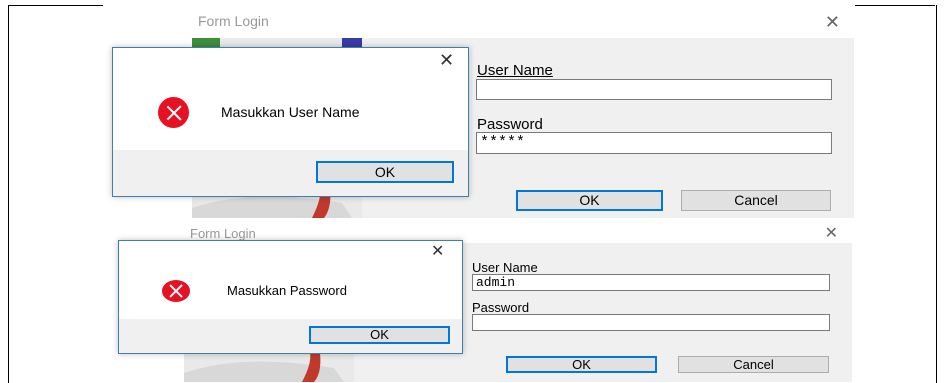 The height and width of the screenshot is (383, 945). I want to click on frame-rule-right, so click(895, 5).